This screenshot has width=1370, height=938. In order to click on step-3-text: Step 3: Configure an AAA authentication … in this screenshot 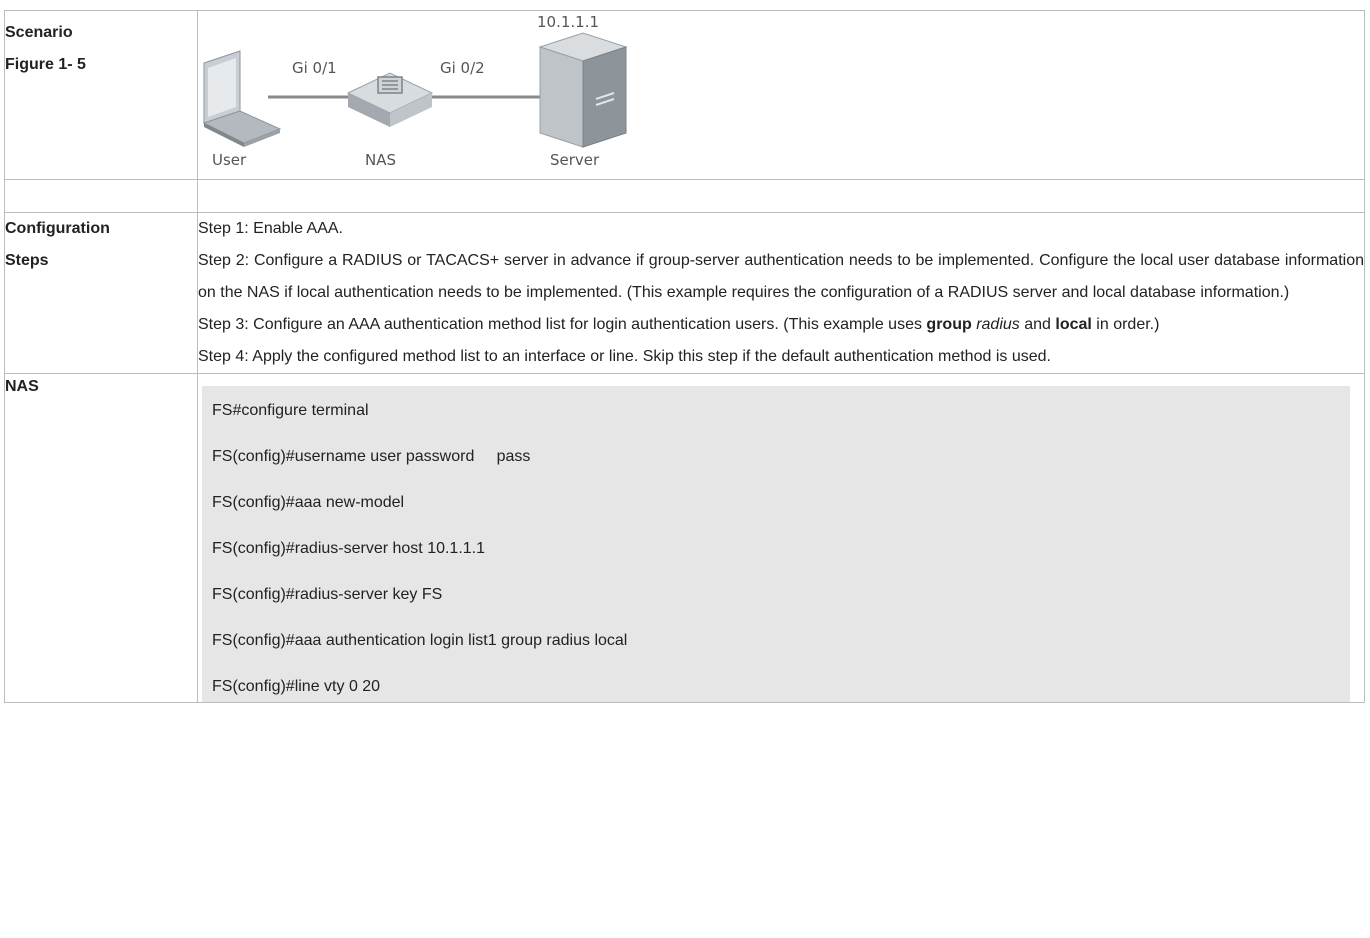, I will do `click(562, 324)`.